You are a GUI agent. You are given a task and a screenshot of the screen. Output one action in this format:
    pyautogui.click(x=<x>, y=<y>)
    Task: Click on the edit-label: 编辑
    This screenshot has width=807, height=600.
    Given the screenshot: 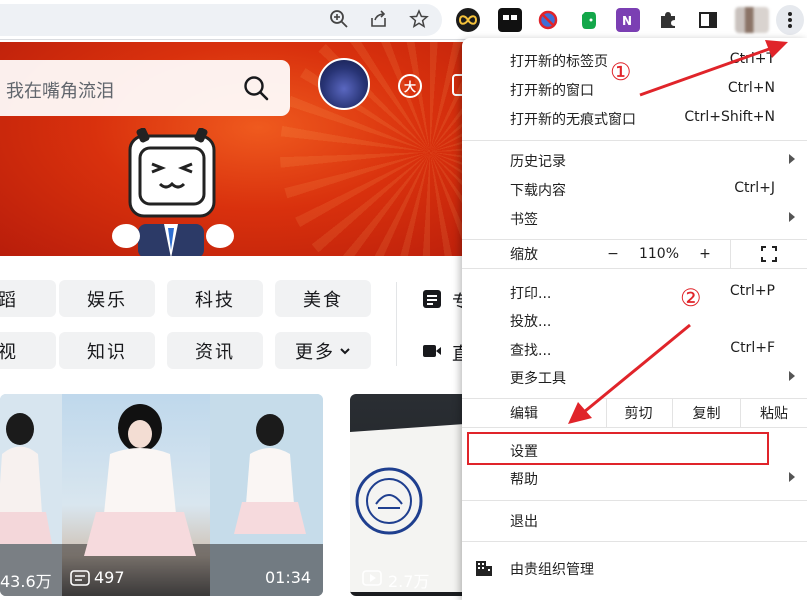 What is the action you would take?
    pyautogui.click(x=524, y=414)
    